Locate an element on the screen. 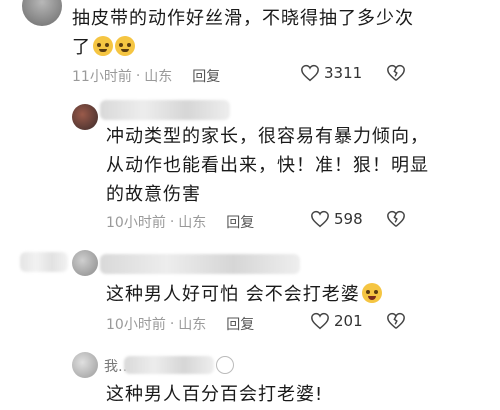 The height and width of the screenshot is (410, 500). comment-meta: 11小时前 · 山东 回复 is located at coordinates (146, 76).